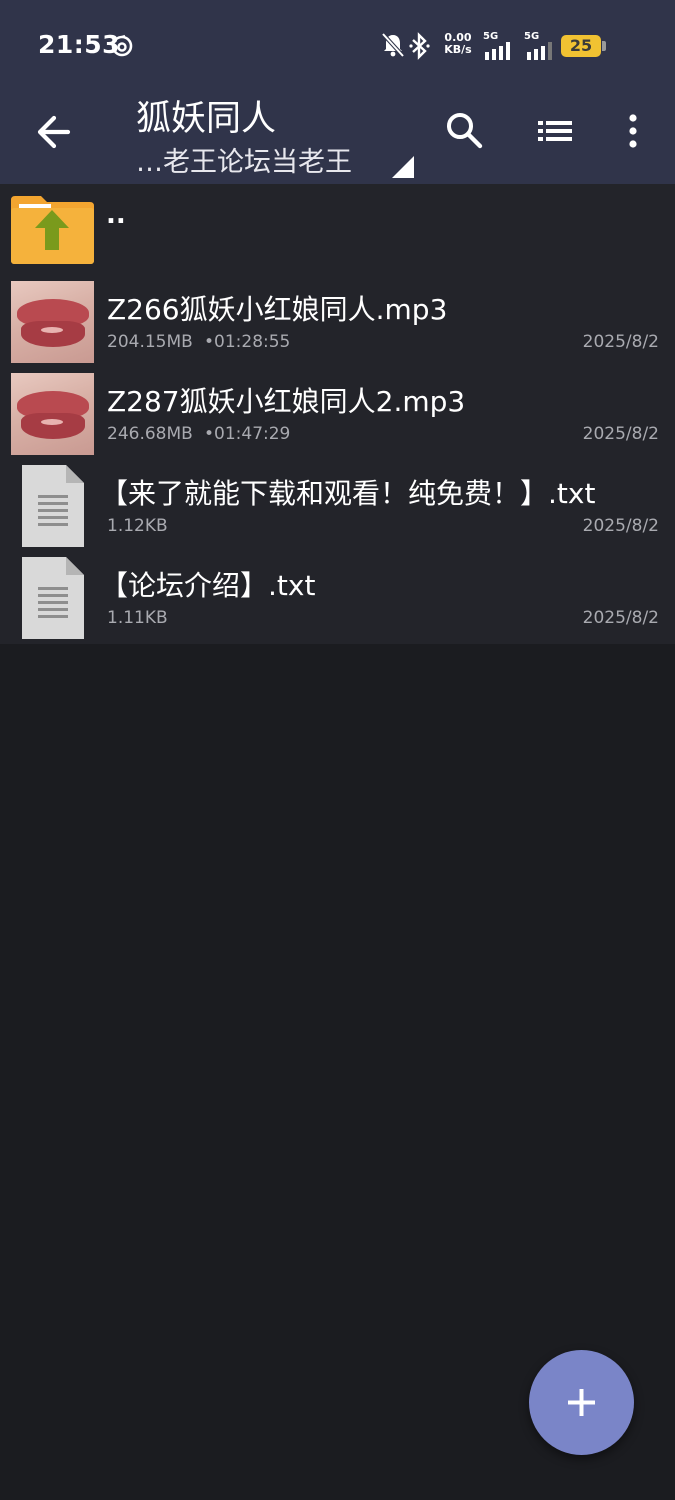  I want to click on path-dropdown-icon, so click(403, 167).